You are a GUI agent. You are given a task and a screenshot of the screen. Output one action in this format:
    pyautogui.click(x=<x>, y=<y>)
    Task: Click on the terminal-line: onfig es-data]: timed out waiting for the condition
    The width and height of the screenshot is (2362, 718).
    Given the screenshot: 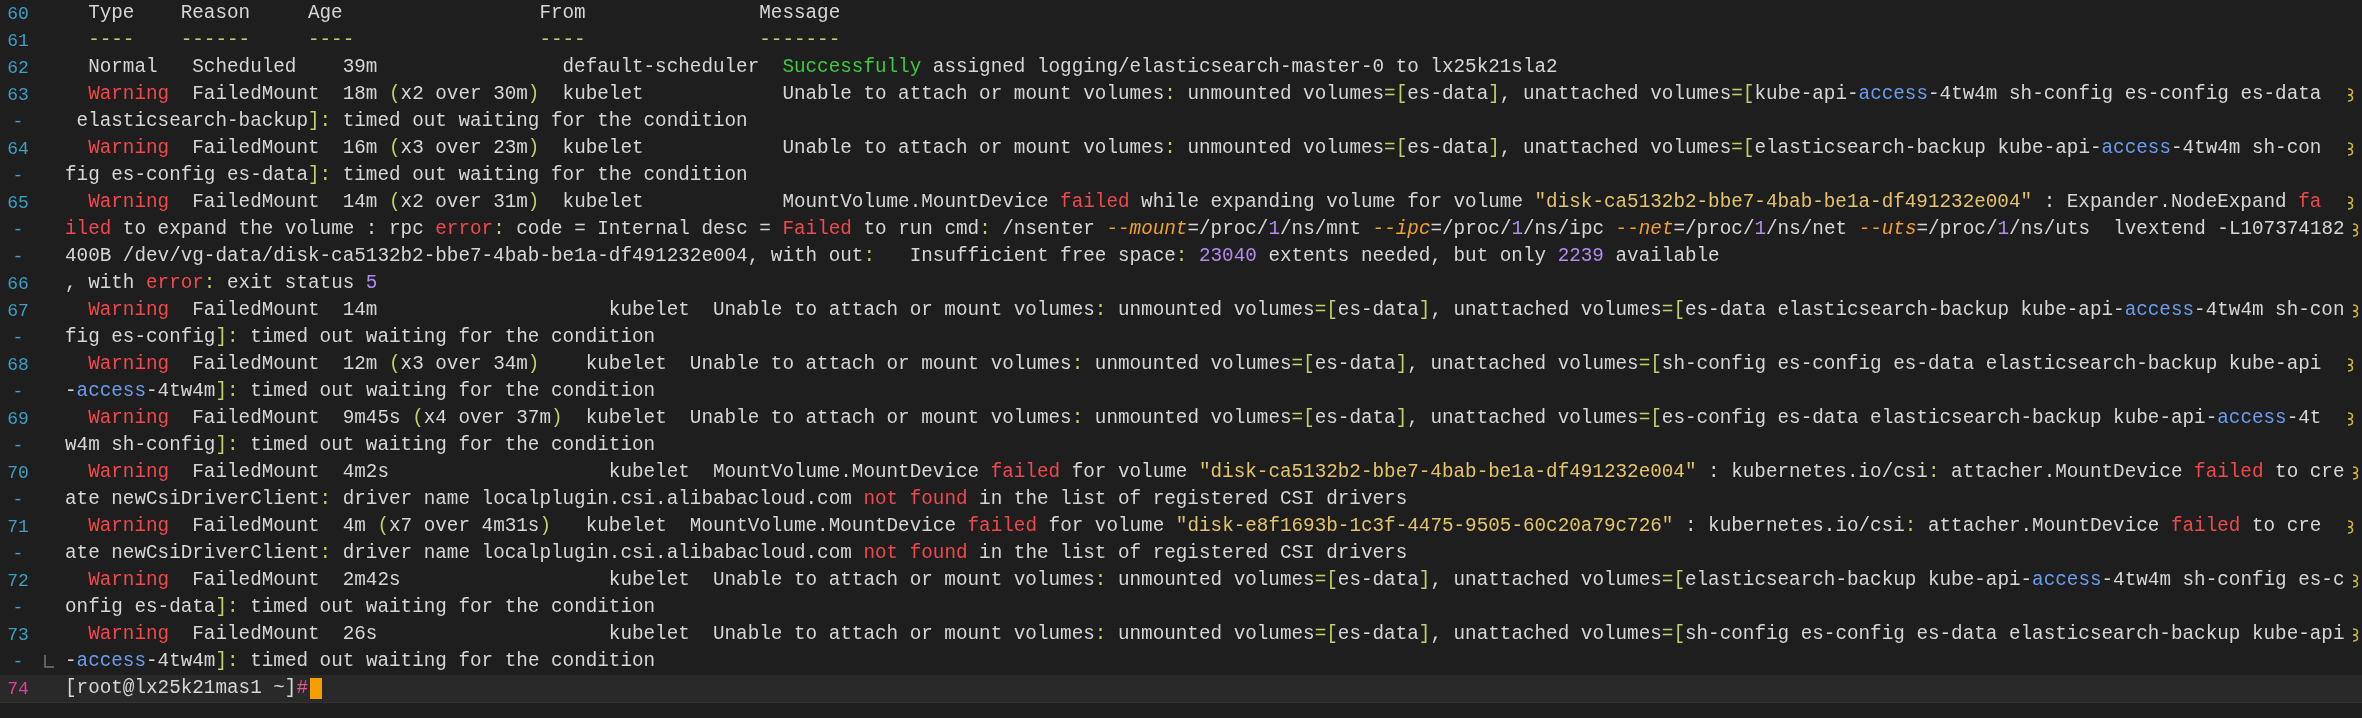 What is the action you would take?
    pyautogui.click(x=360, y=607)
    